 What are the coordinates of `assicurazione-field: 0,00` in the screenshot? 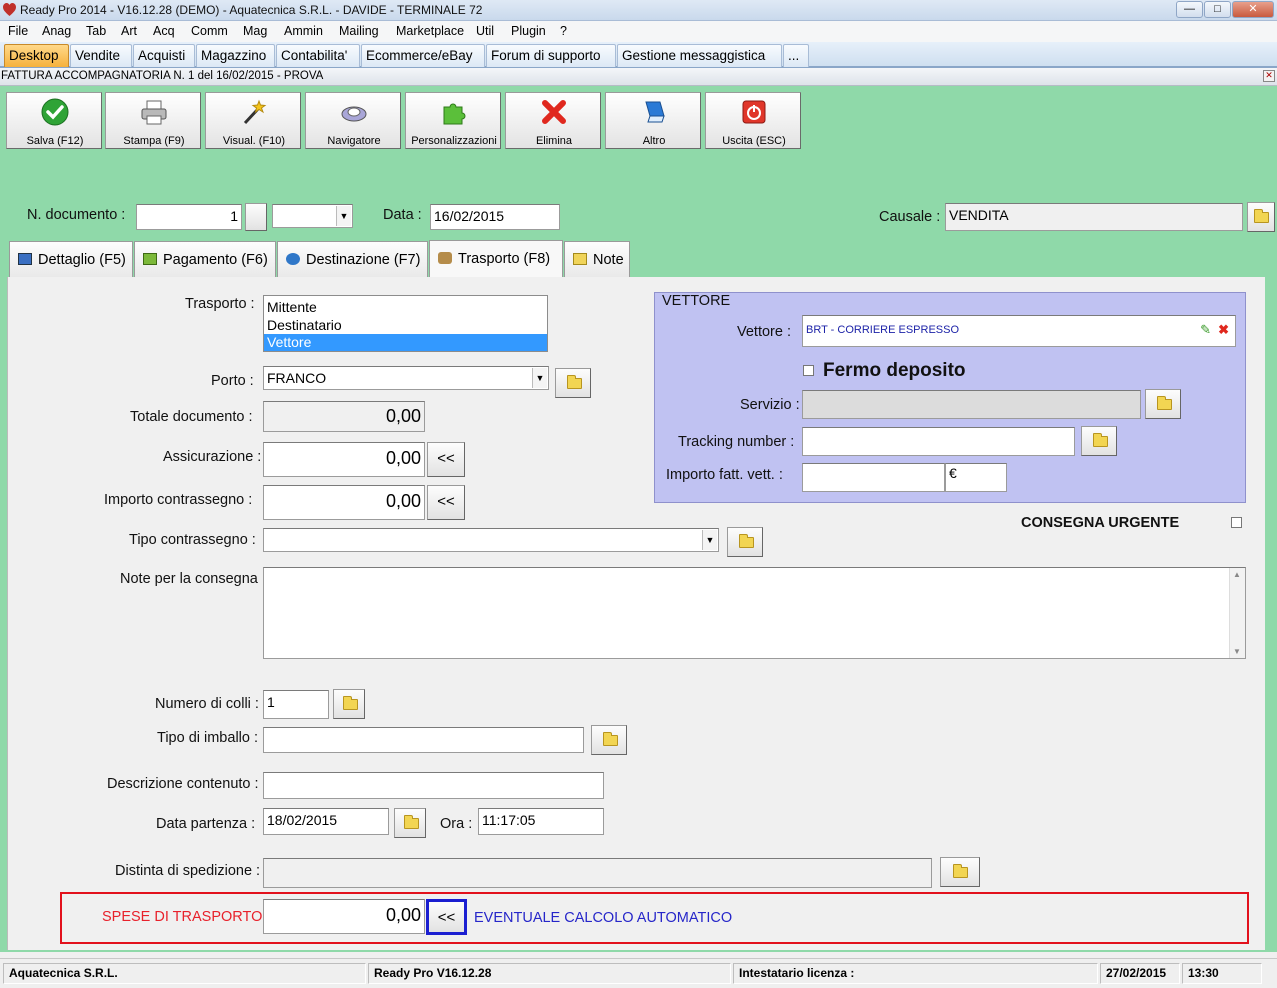 It's located at (344, 459).